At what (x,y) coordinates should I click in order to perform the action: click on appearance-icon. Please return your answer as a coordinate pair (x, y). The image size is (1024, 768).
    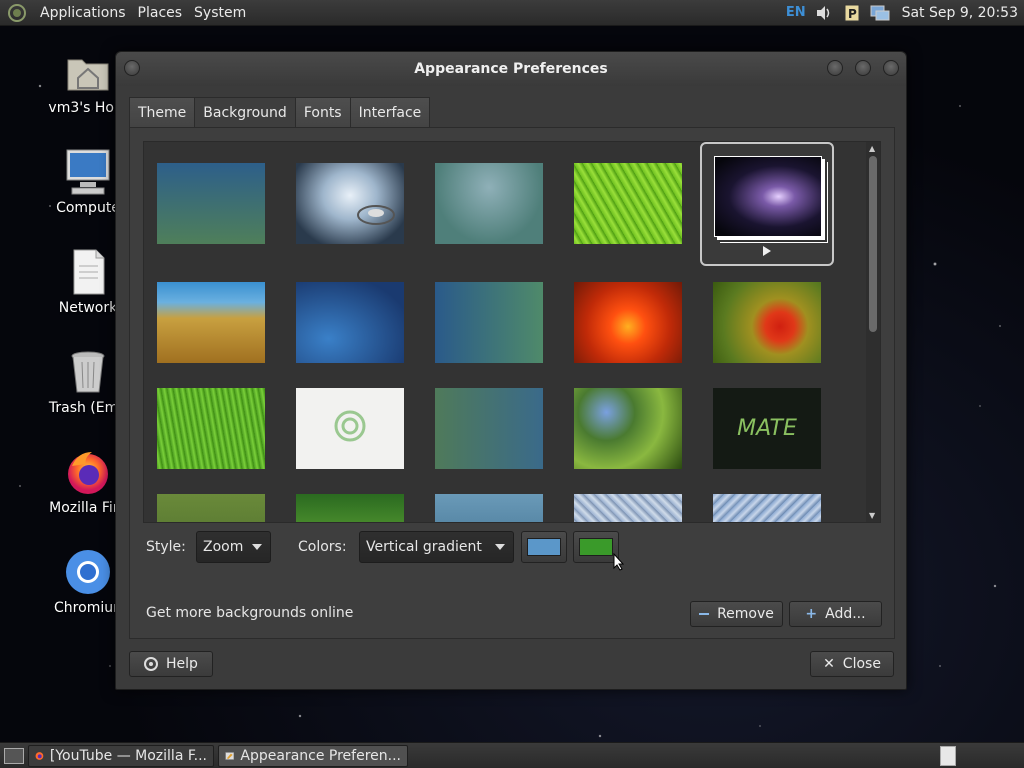
    Looking at the image, I should click on (230, 755).